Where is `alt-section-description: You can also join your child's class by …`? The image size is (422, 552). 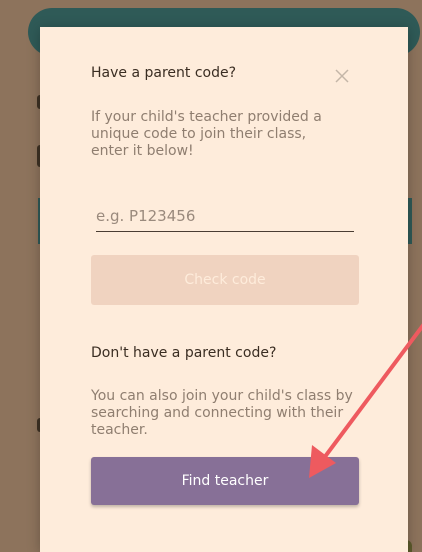
alt-section-description: You can also join your child's class by … is located at coordinates (222, 413).